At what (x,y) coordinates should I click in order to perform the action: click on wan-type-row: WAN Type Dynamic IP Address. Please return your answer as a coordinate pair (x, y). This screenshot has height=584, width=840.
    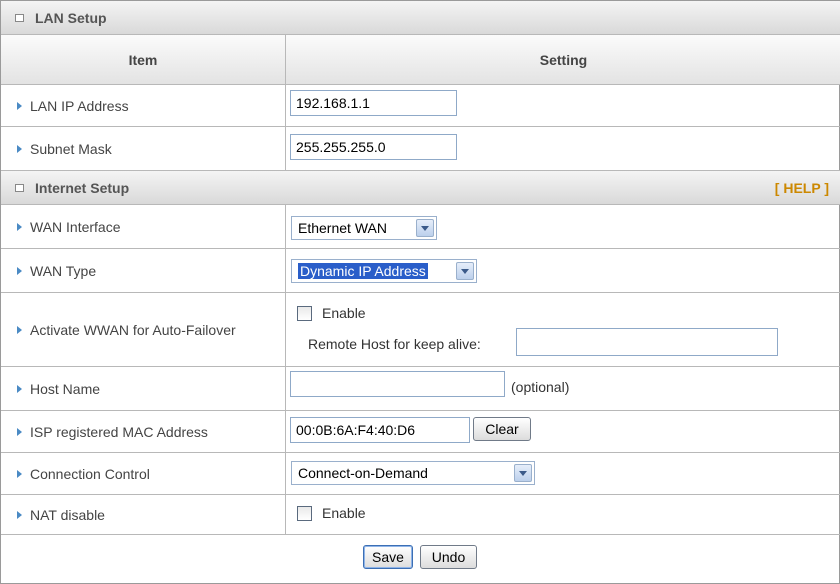
    Looking at the image, I should click on (420, 271).